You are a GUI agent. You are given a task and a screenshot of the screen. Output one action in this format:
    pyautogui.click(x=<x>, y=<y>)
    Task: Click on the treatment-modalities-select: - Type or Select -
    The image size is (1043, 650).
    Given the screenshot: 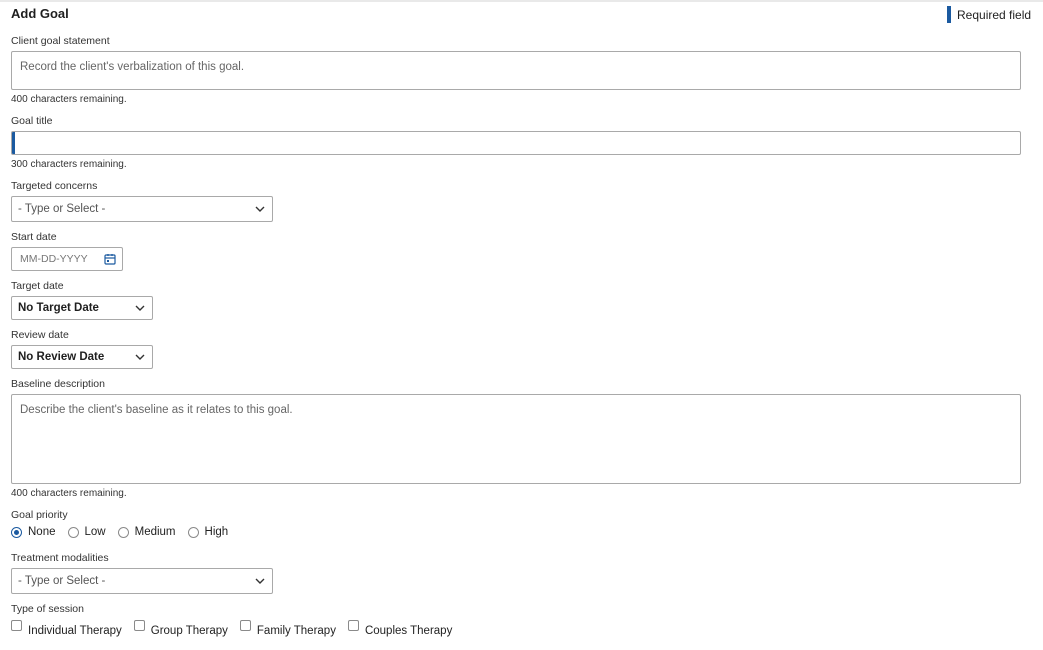 What is the action you would take?
    pyautogui.click(x=142, y=581)
    